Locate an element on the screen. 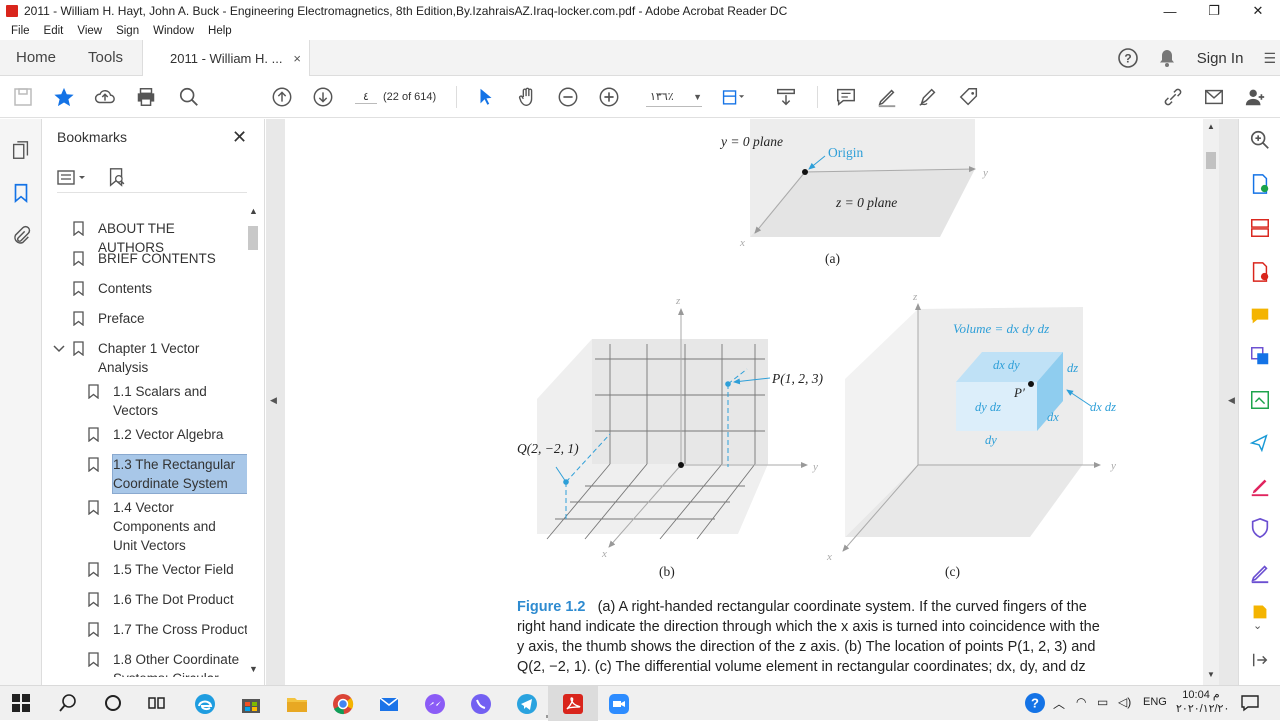 The image size is (1280, 721). bookmark-contents: Contents is located at coordinates (158, 288).